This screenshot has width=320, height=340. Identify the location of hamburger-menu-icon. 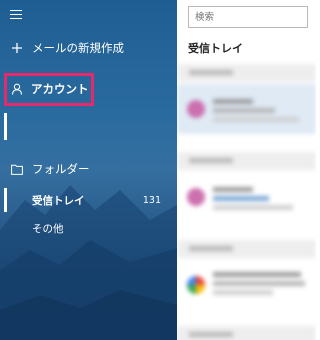
(18, 14).